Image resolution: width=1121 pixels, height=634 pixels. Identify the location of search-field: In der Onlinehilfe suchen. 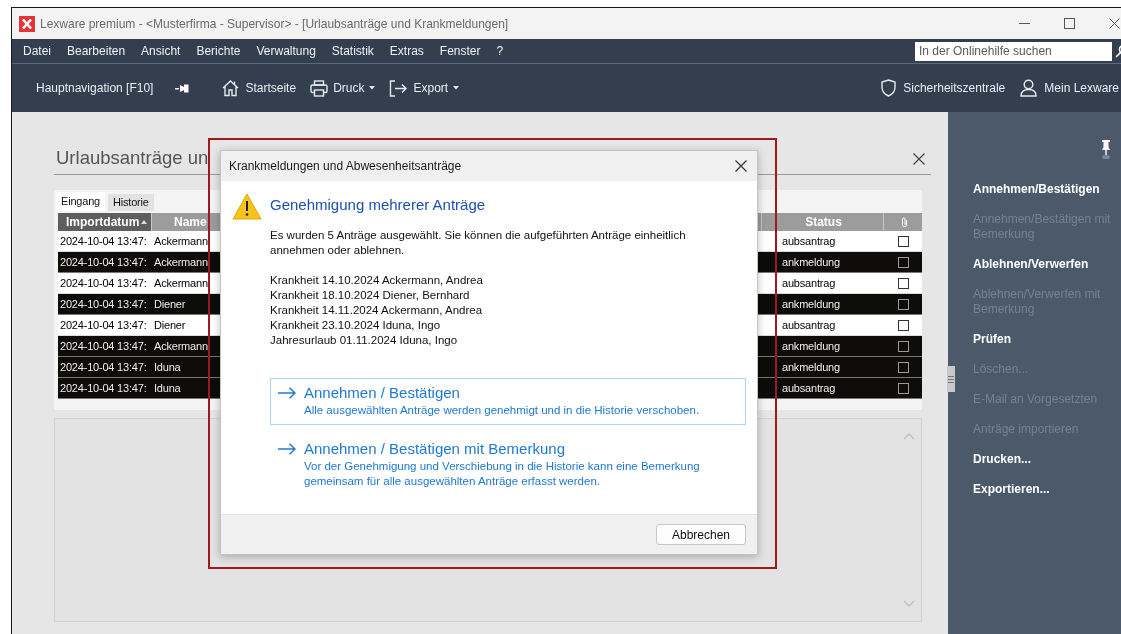
(1013, 51).